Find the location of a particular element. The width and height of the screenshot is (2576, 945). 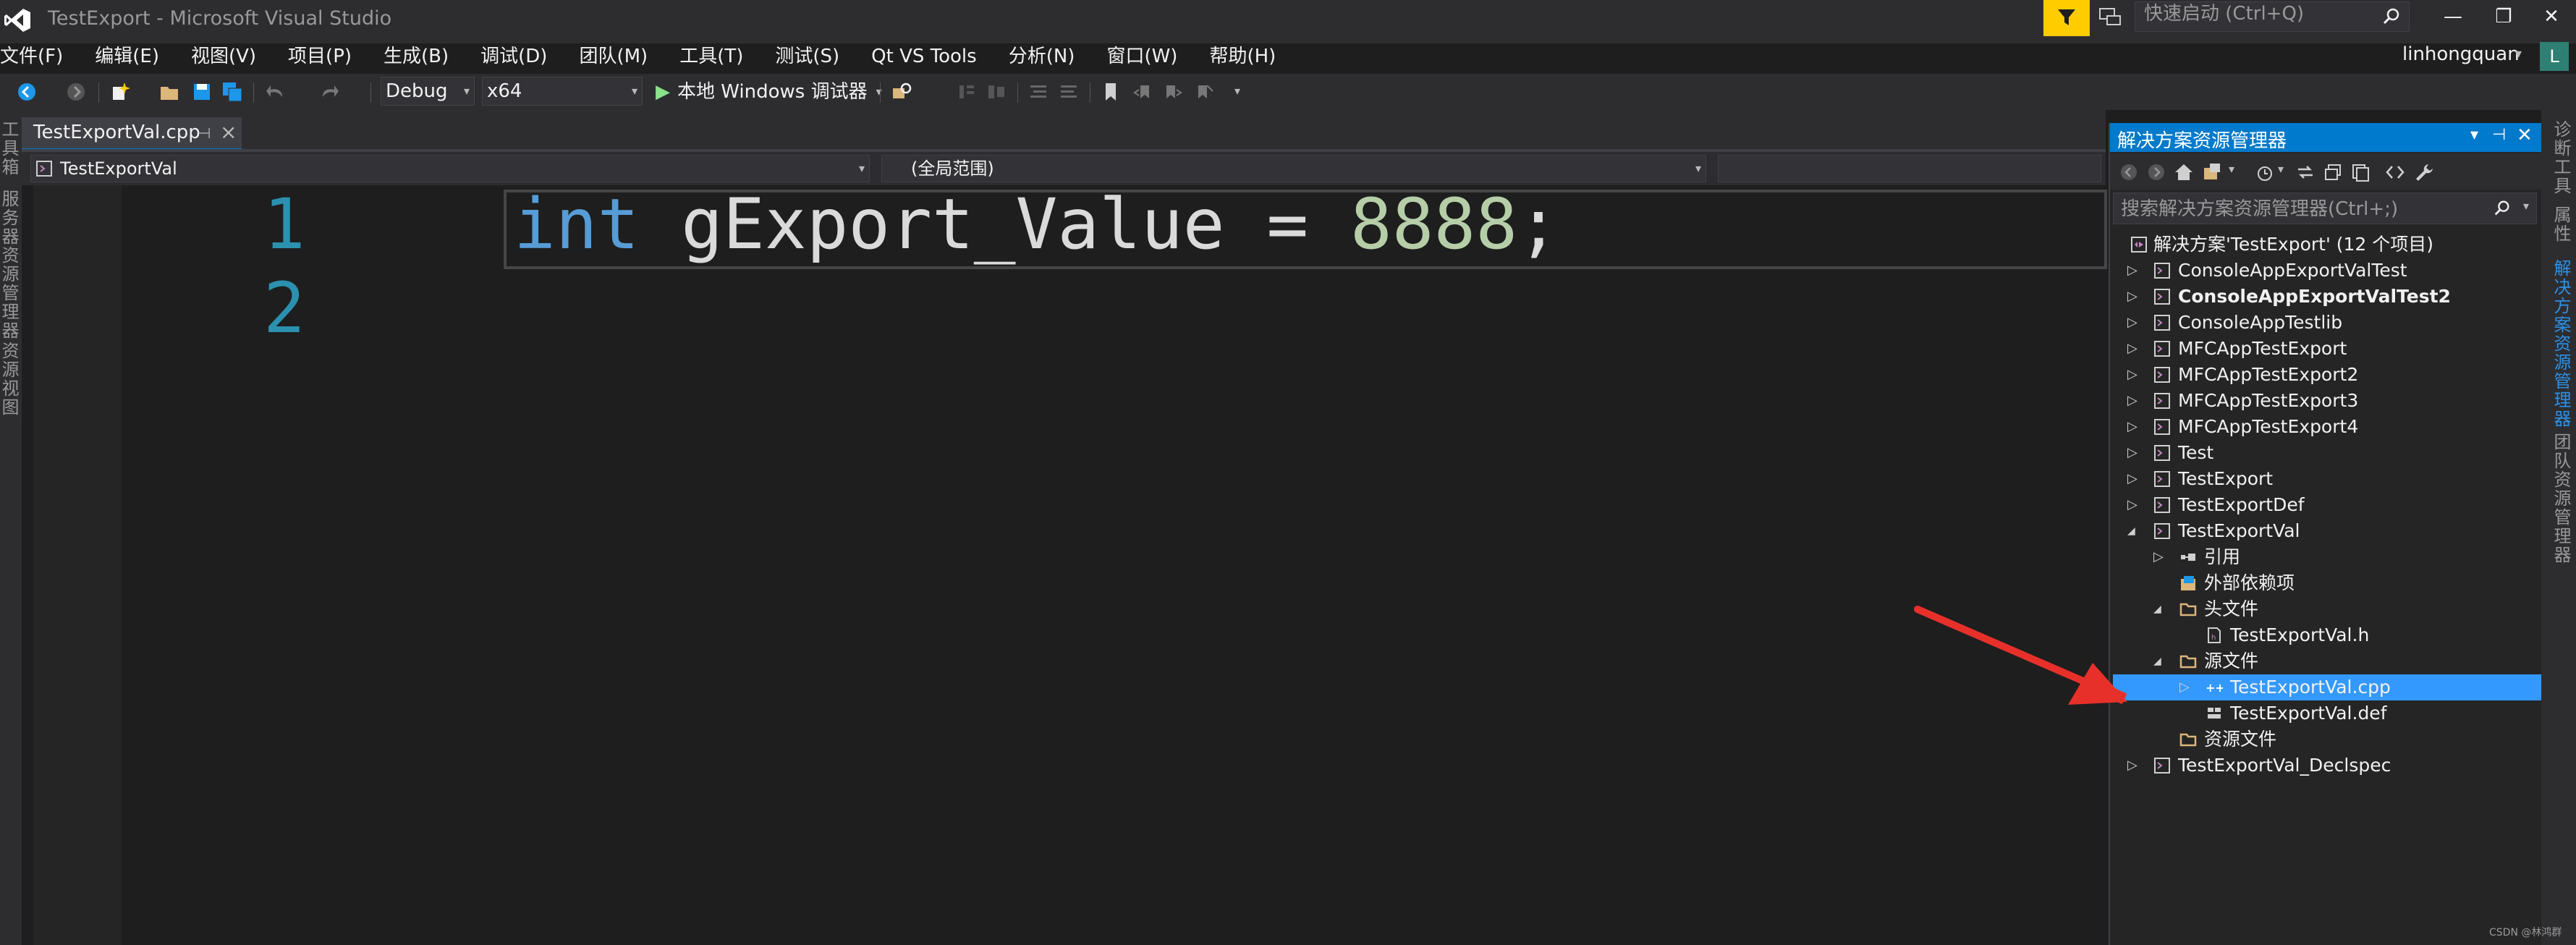

forward-icon is located at coordinates (2156, 172).